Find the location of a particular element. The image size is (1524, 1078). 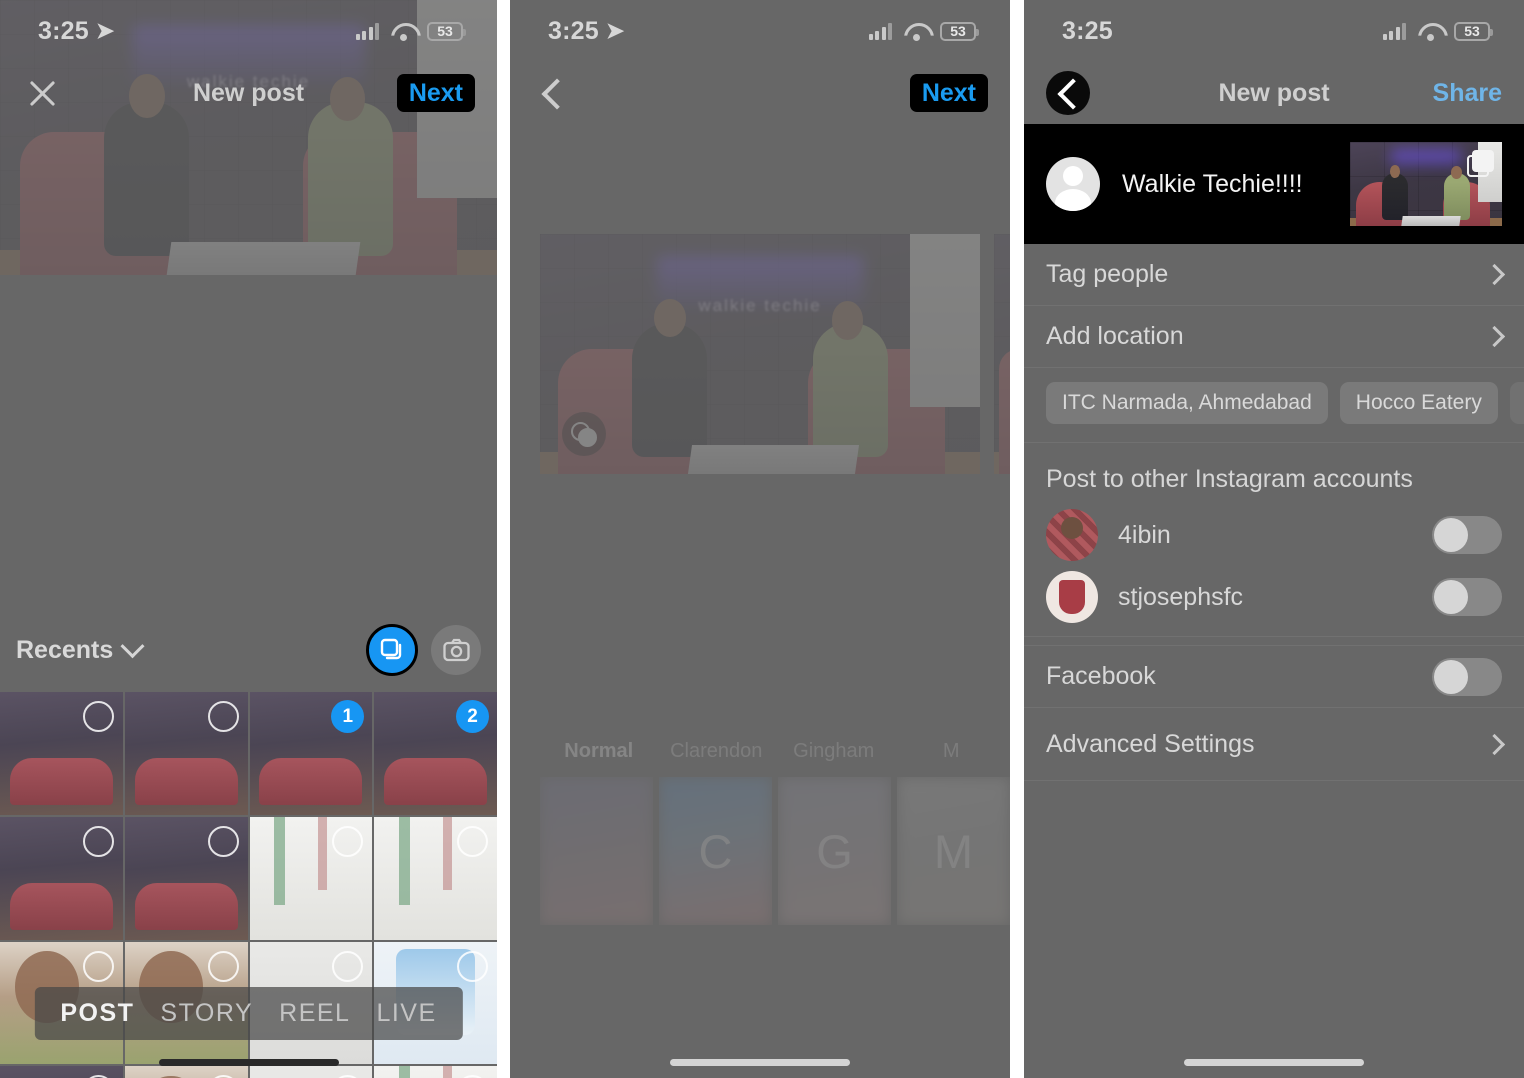

filter-letter: M is located at coordinates (953, 851).